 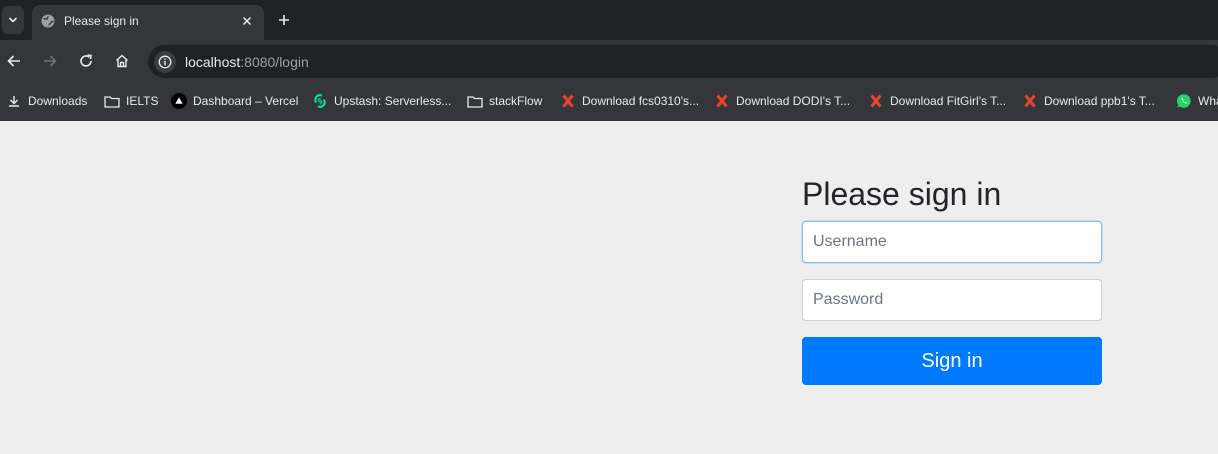 I want to click on close-icon, so click(x=247, y=21).